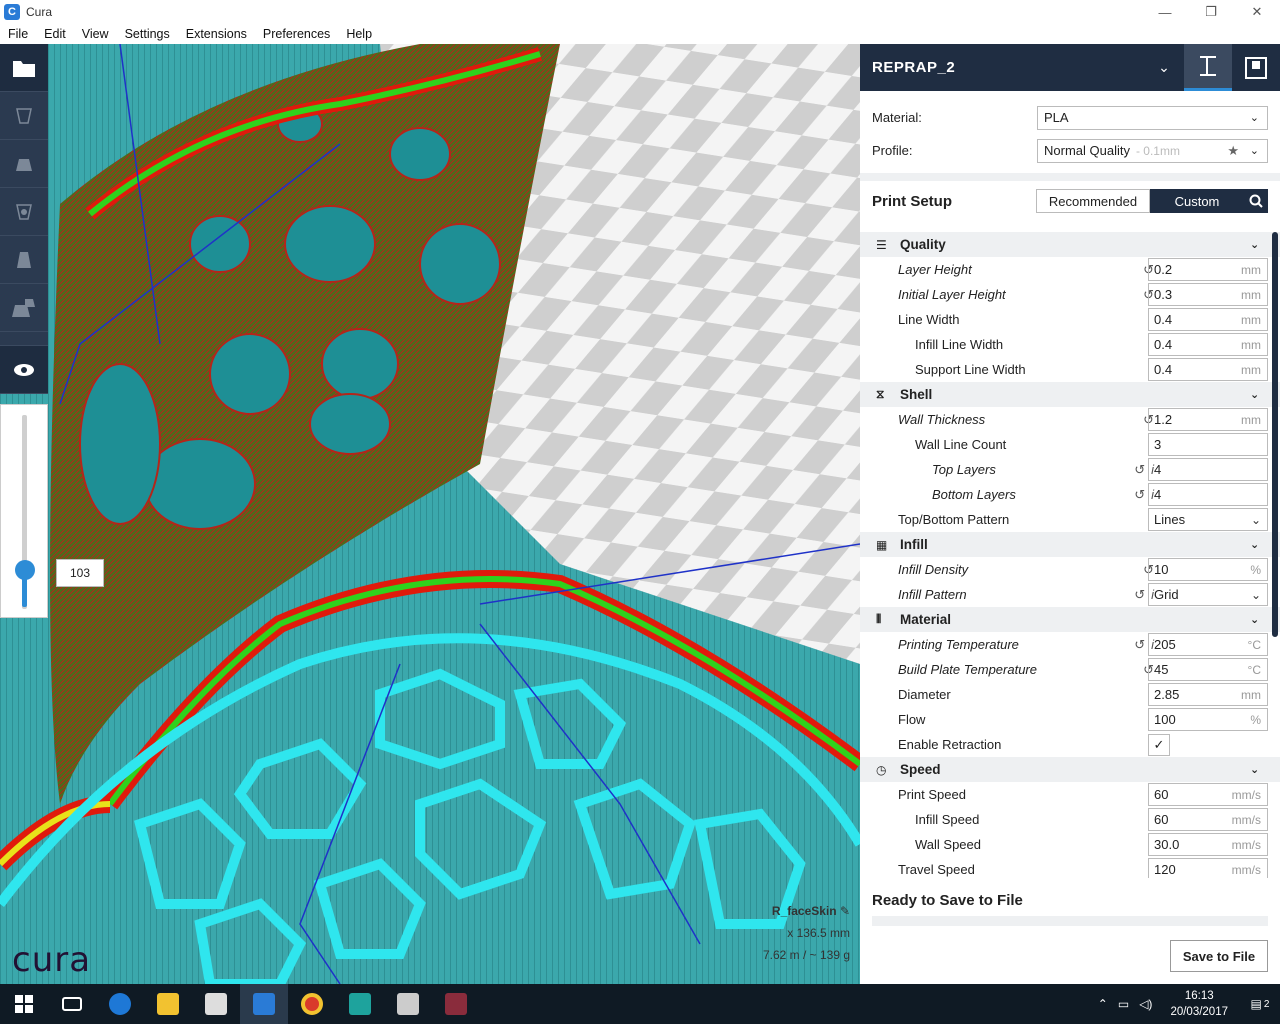 The image size is (1280, 1024). Describe the element at coordinates (1070, 619) in the screenshot. I see `category-material: ⦀ Material ⌄` at that location.